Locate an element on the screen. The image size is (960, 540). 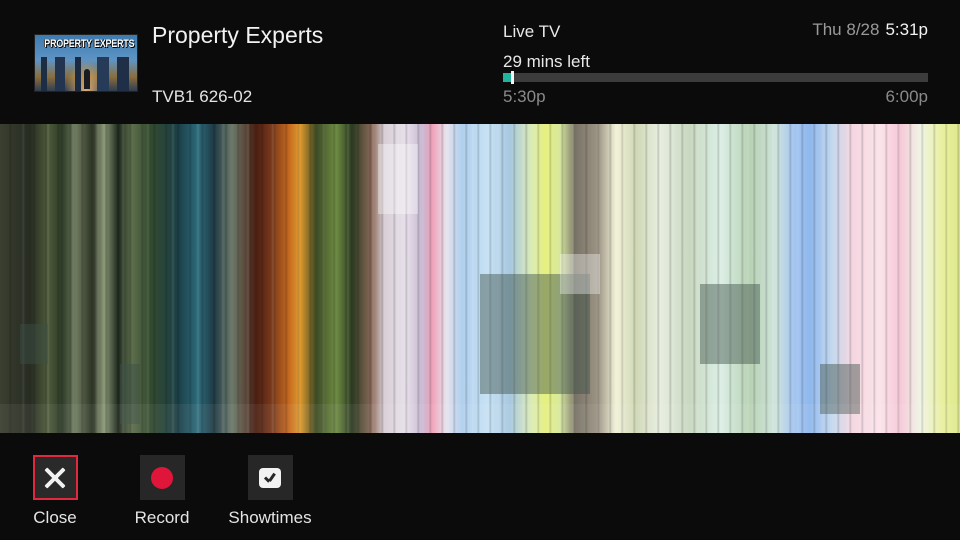
record-button-box is located at coordinates (162, 477).